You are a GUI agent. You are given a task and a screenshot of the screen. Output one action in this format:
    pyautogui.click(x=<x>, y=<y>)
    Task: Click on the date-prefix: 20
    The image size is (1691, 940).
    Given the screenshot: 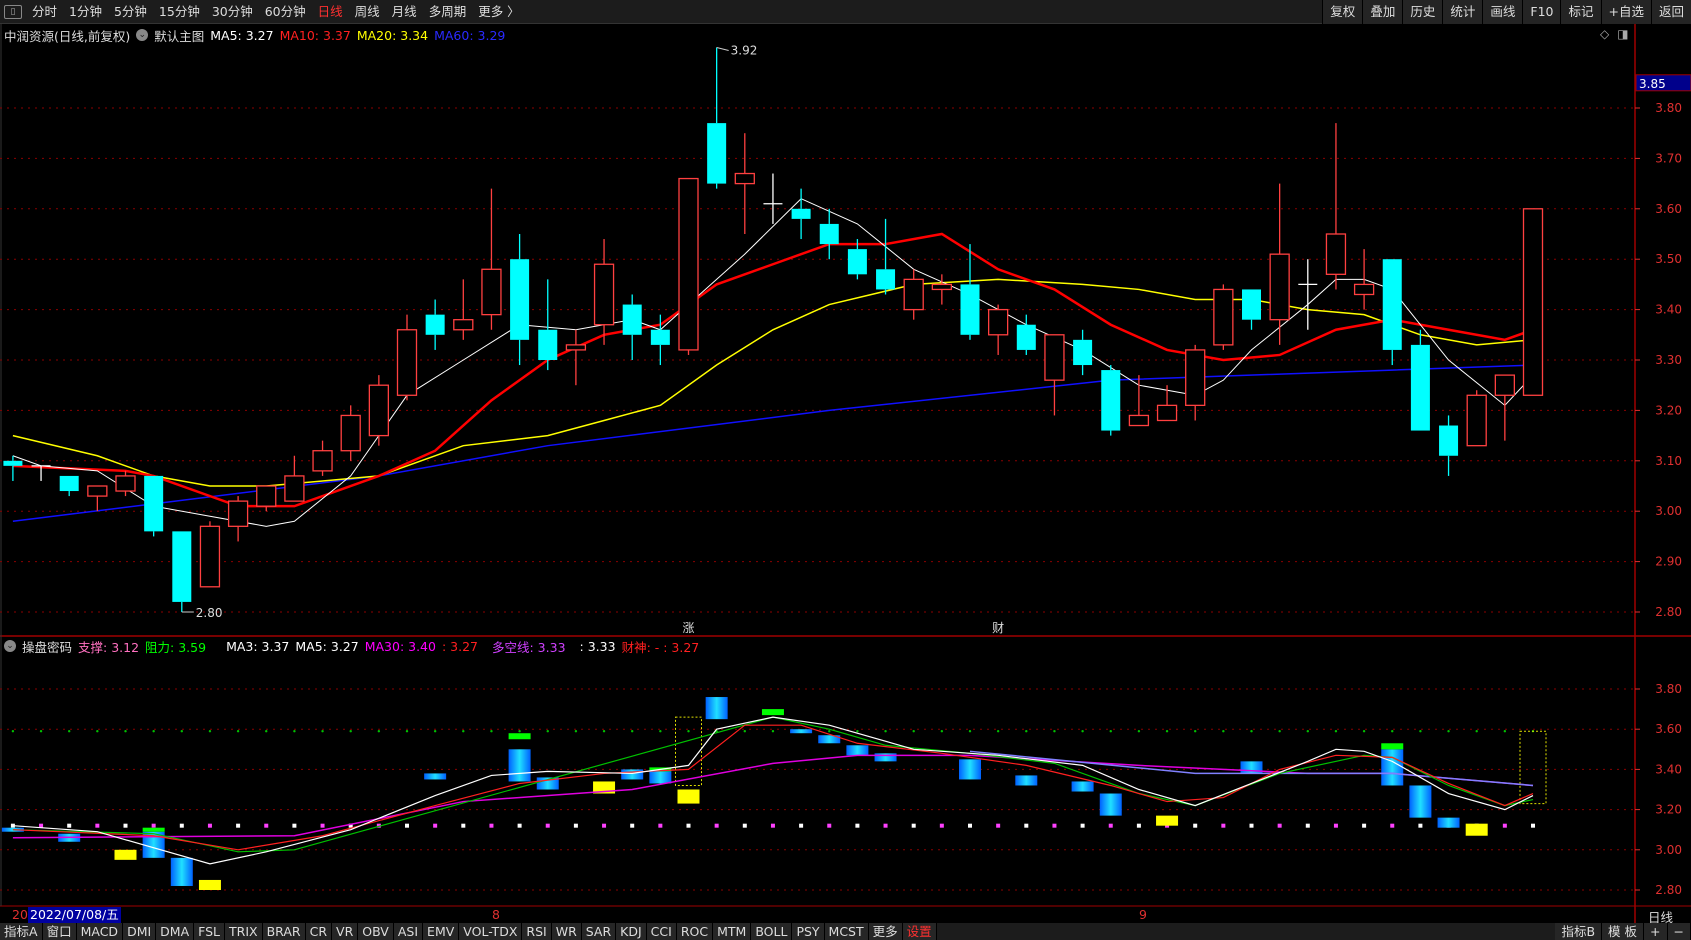 What is the action you would take?
    pyautogui.click(x=20, y=914)
    